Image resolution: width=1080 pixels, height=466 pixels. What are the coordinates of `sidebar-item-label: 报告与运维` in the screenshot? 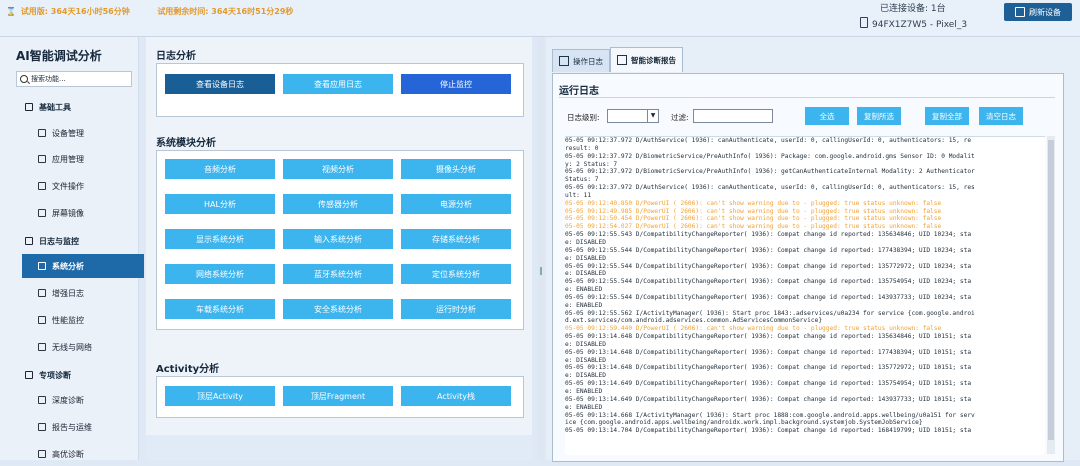 It's located at (72, 427).